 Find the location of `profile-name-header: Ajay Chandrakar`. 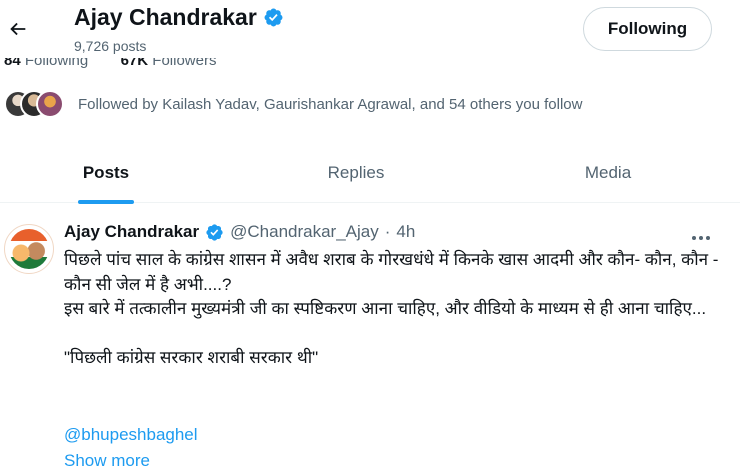

profile-name-header: Ajay Chandrakar is located at coordinates (179, 17).